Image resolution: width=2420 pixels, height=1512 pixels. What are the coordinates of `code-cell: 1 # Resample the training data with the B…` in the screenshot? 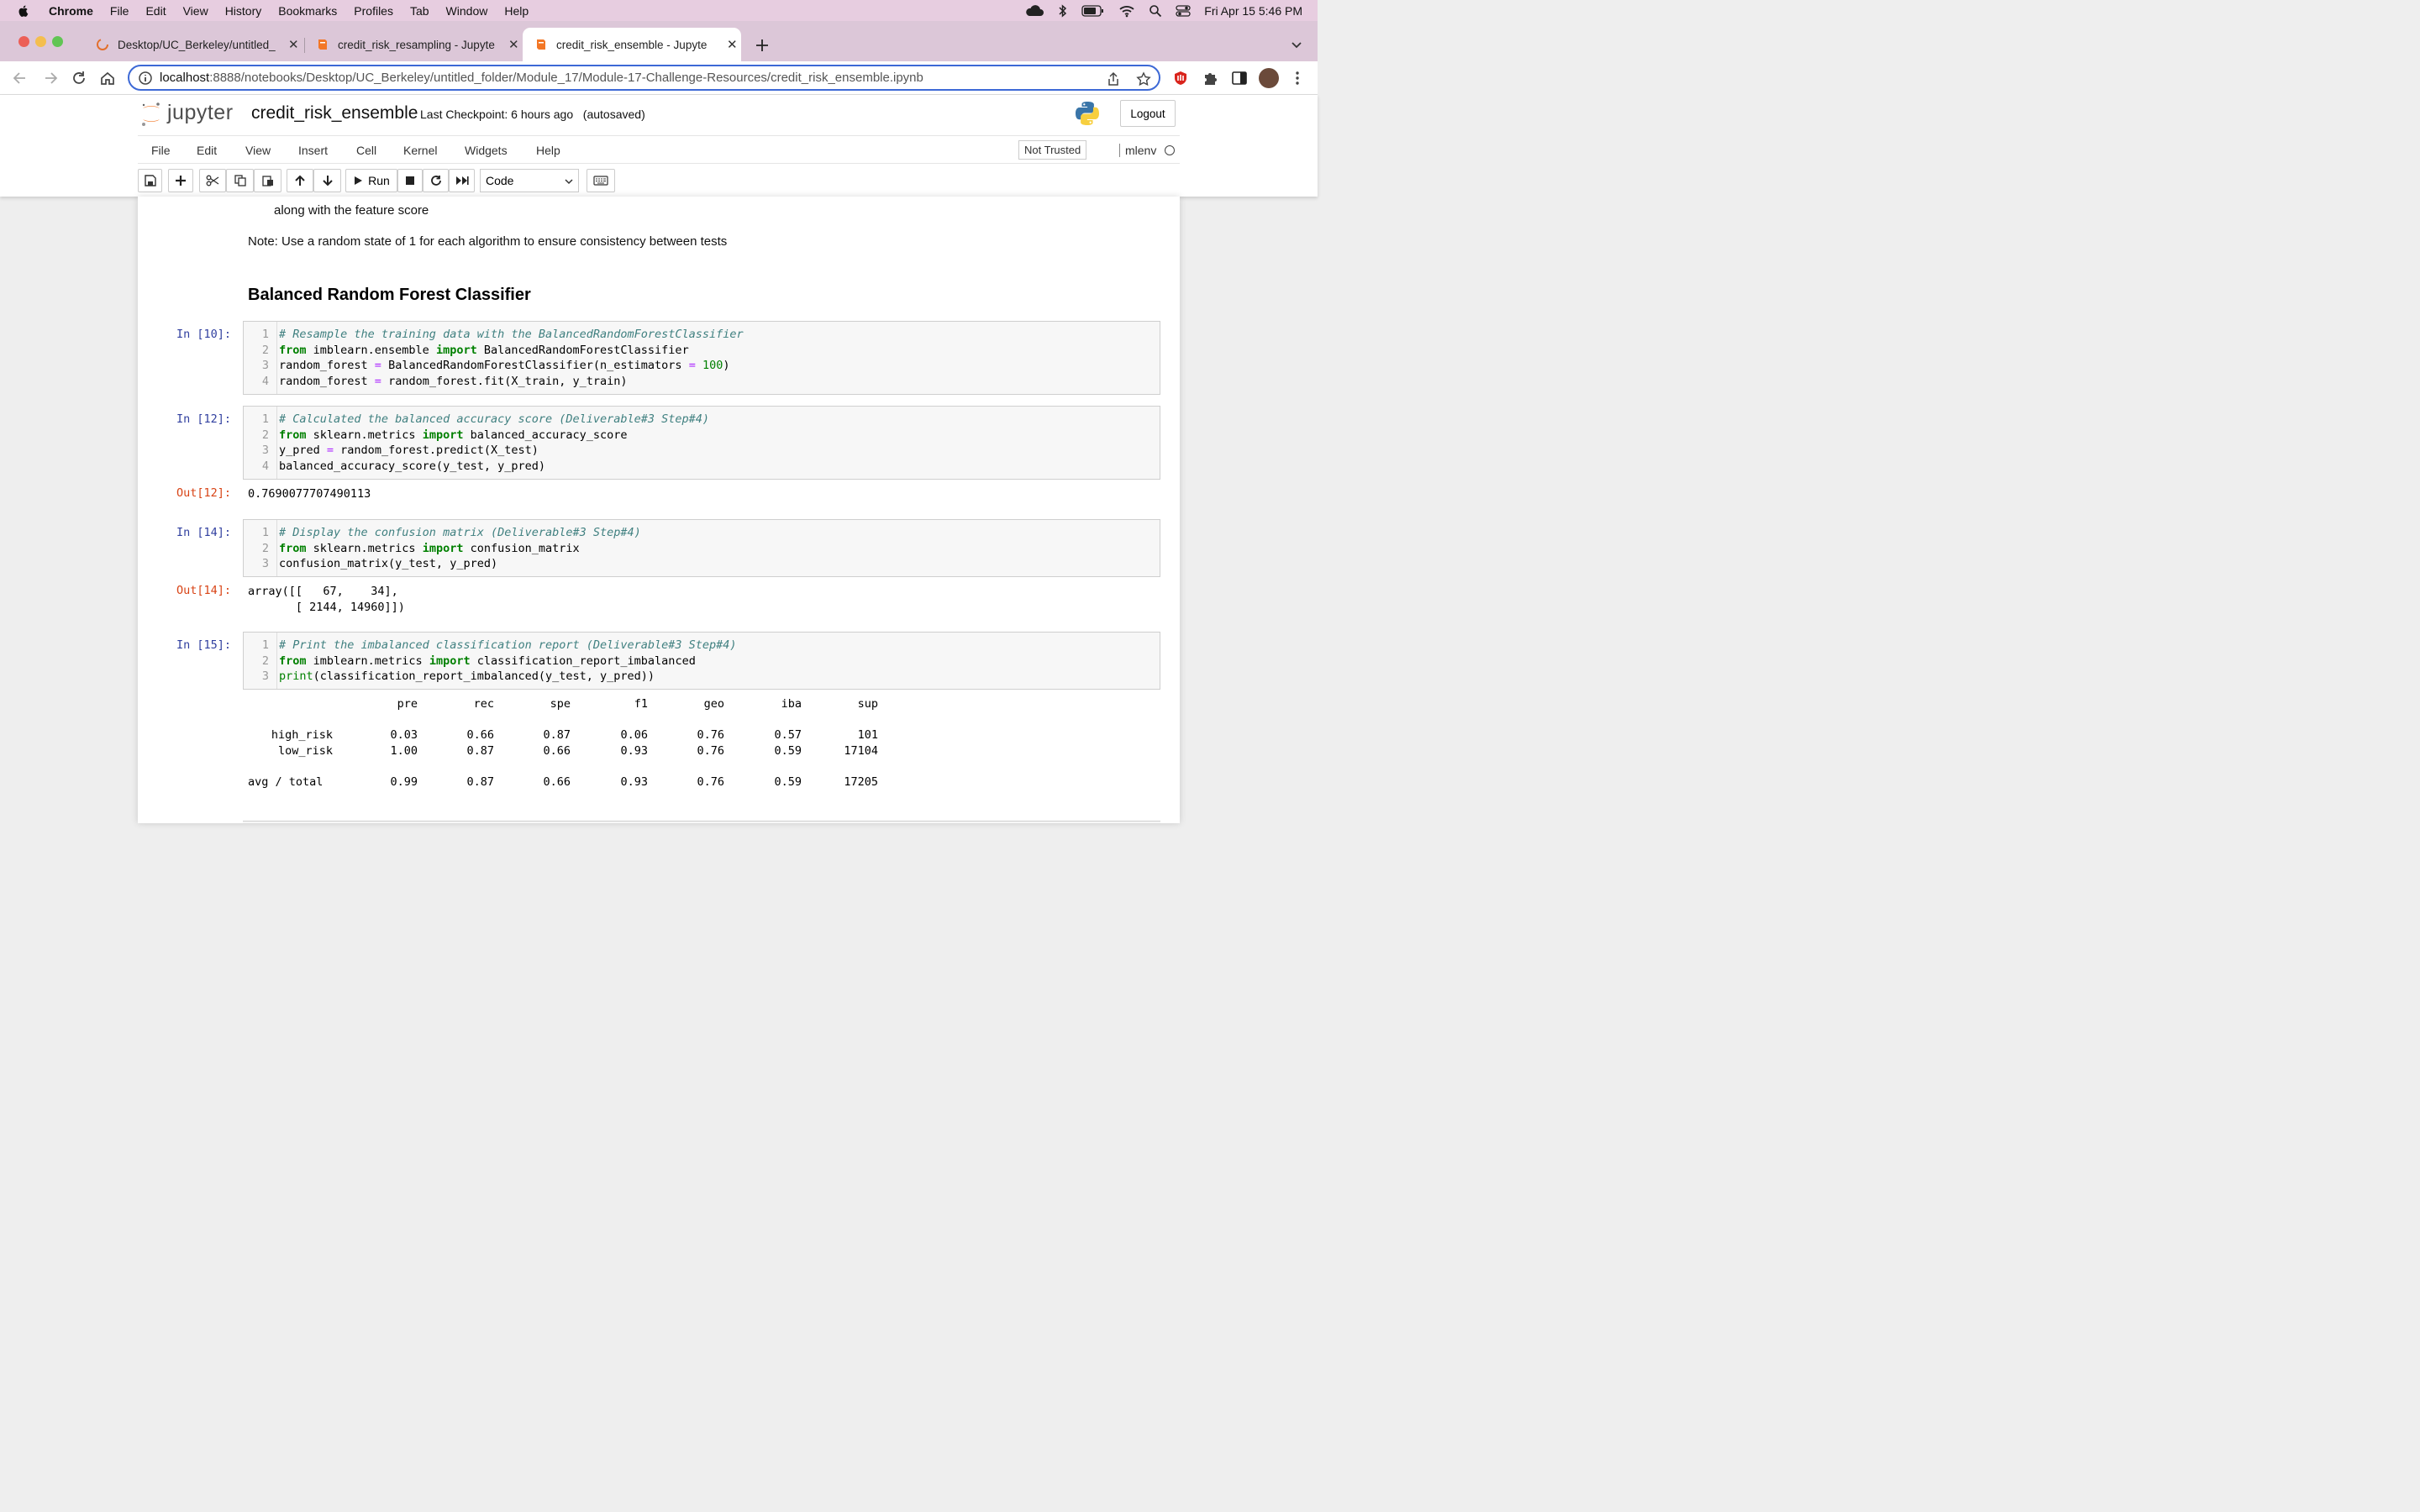 It's located at (702, 358).